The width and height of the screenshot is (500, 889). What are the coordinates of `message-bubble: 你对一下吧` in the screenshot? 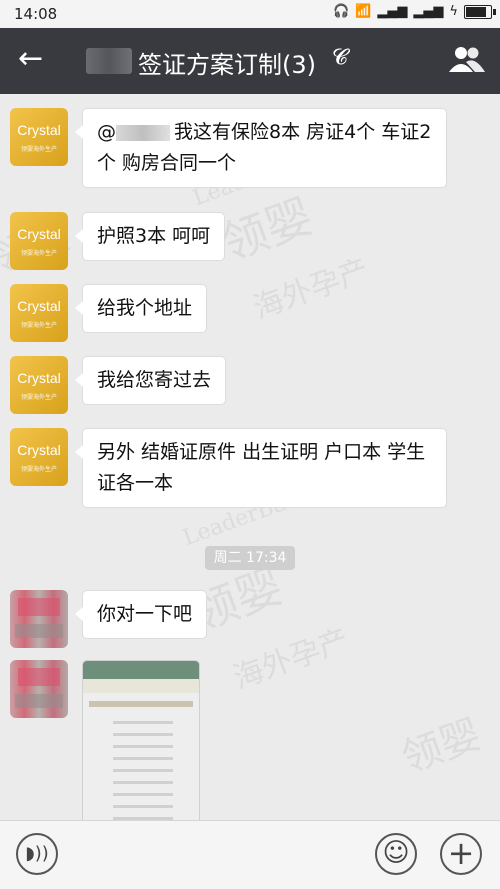 It's located at (141, 614).